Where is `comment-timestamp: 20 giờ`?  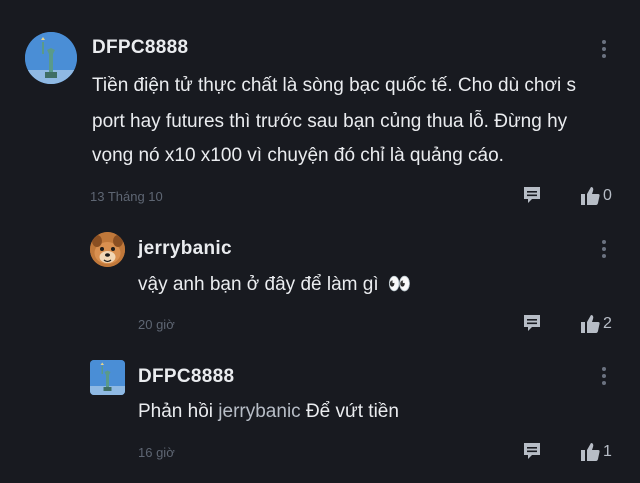
comment-timestamp: 20 giờ is located at coordinates (156, 324).